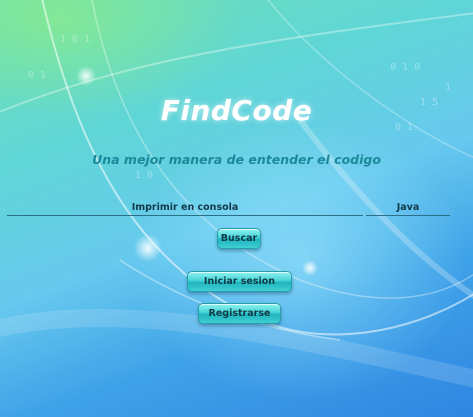  What do you see at coordinates (75, 39) in the screenshot?
I see `svg-text: 1 0 1` at bounding box center [75, 39].